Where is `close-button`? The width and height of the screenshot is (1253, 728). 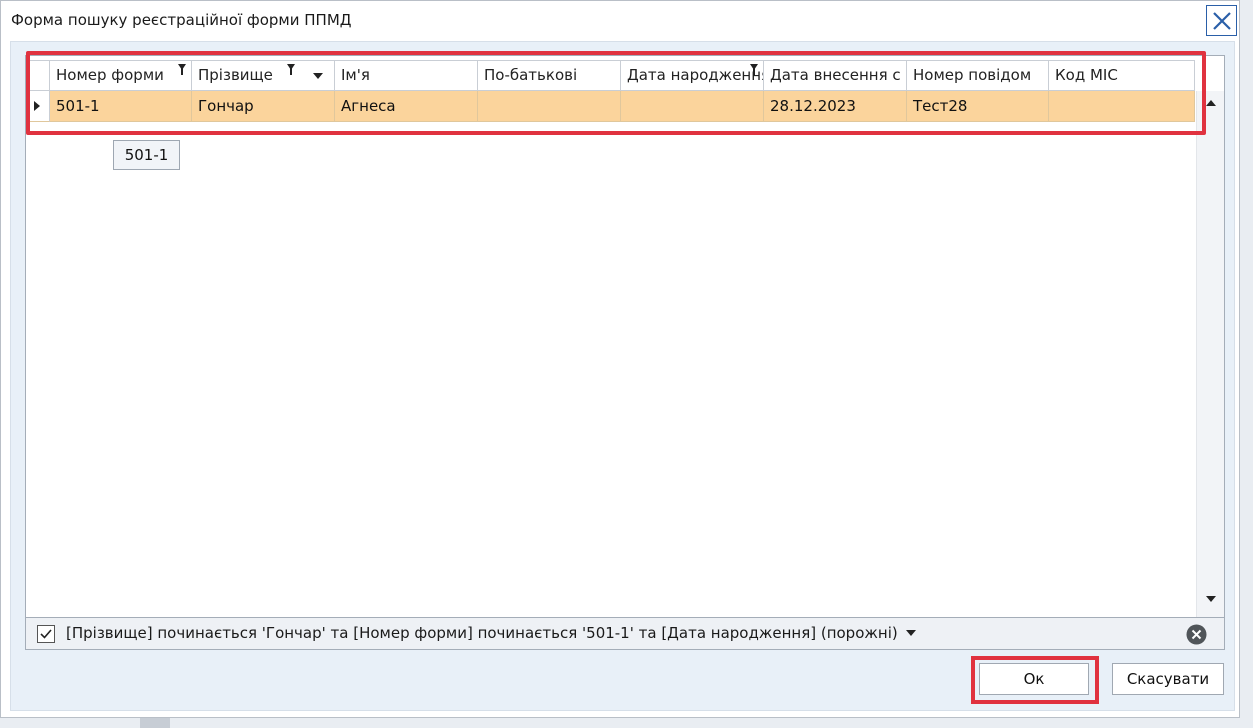 close-button is located at coordinates (1221, 20).